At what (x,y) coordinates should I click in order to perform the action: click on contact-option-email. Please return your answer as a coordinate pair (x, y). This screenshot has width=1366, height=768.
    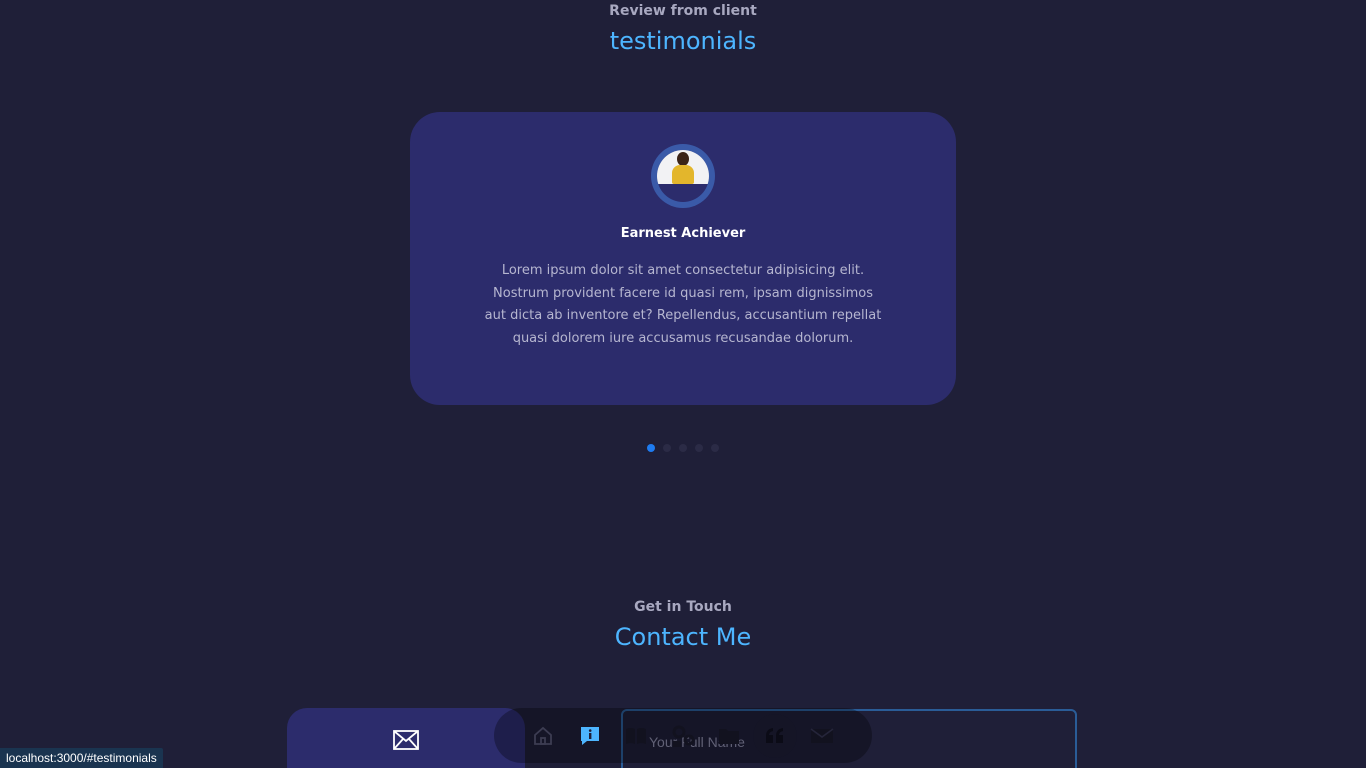
    Looking at the image, I should click on (406, 738).